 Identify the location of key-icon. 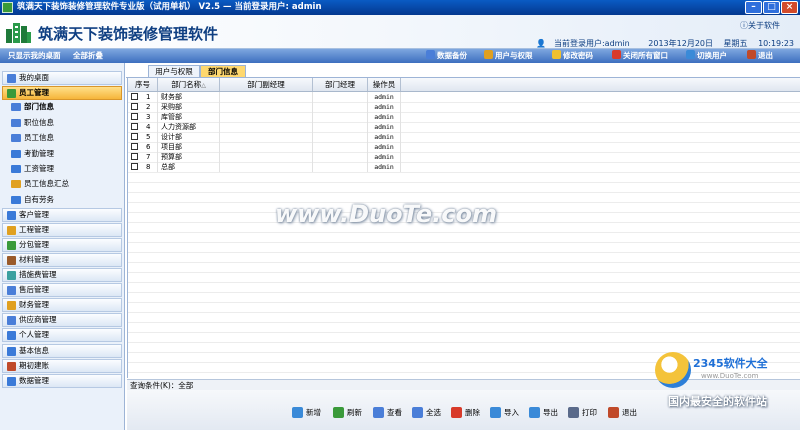
(556, 54).